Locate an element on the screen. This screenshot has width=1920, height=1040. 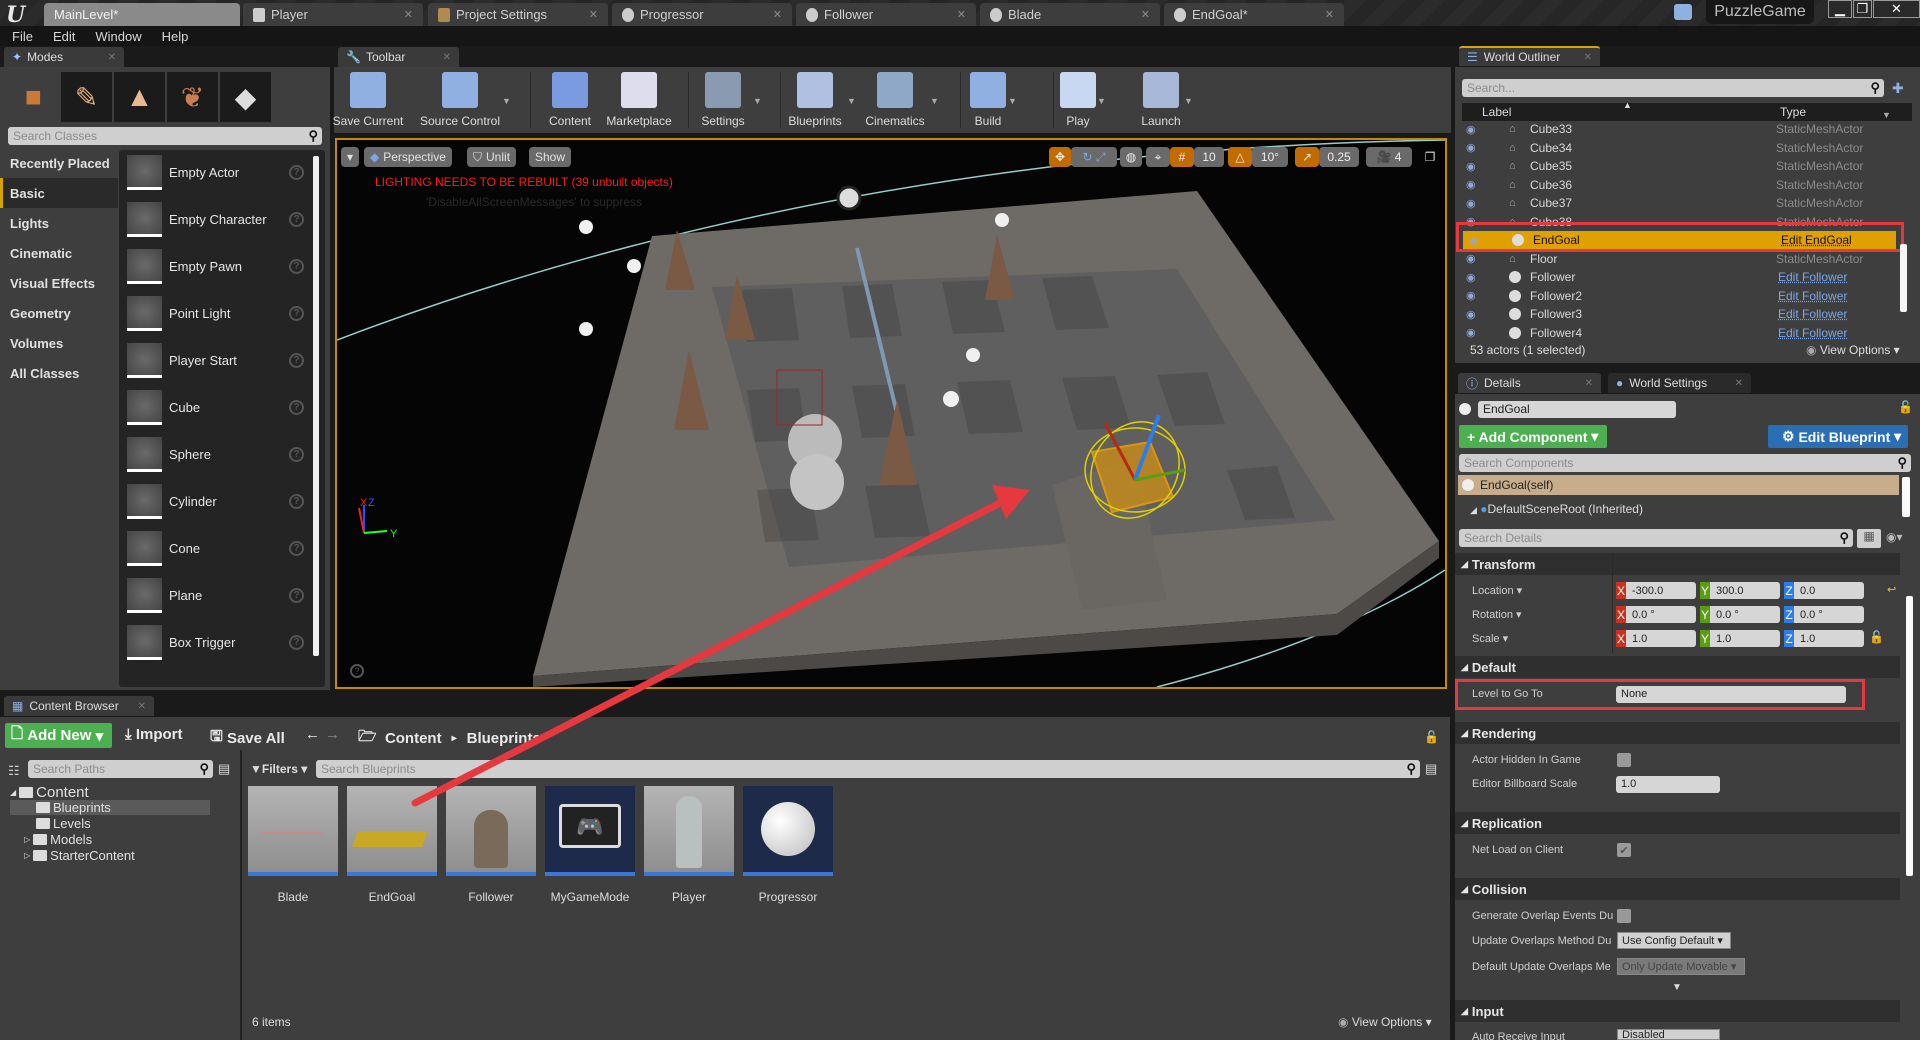
outliner-row: ◉ Follower4 Edit Follower is located at coordinates (1680, 333).